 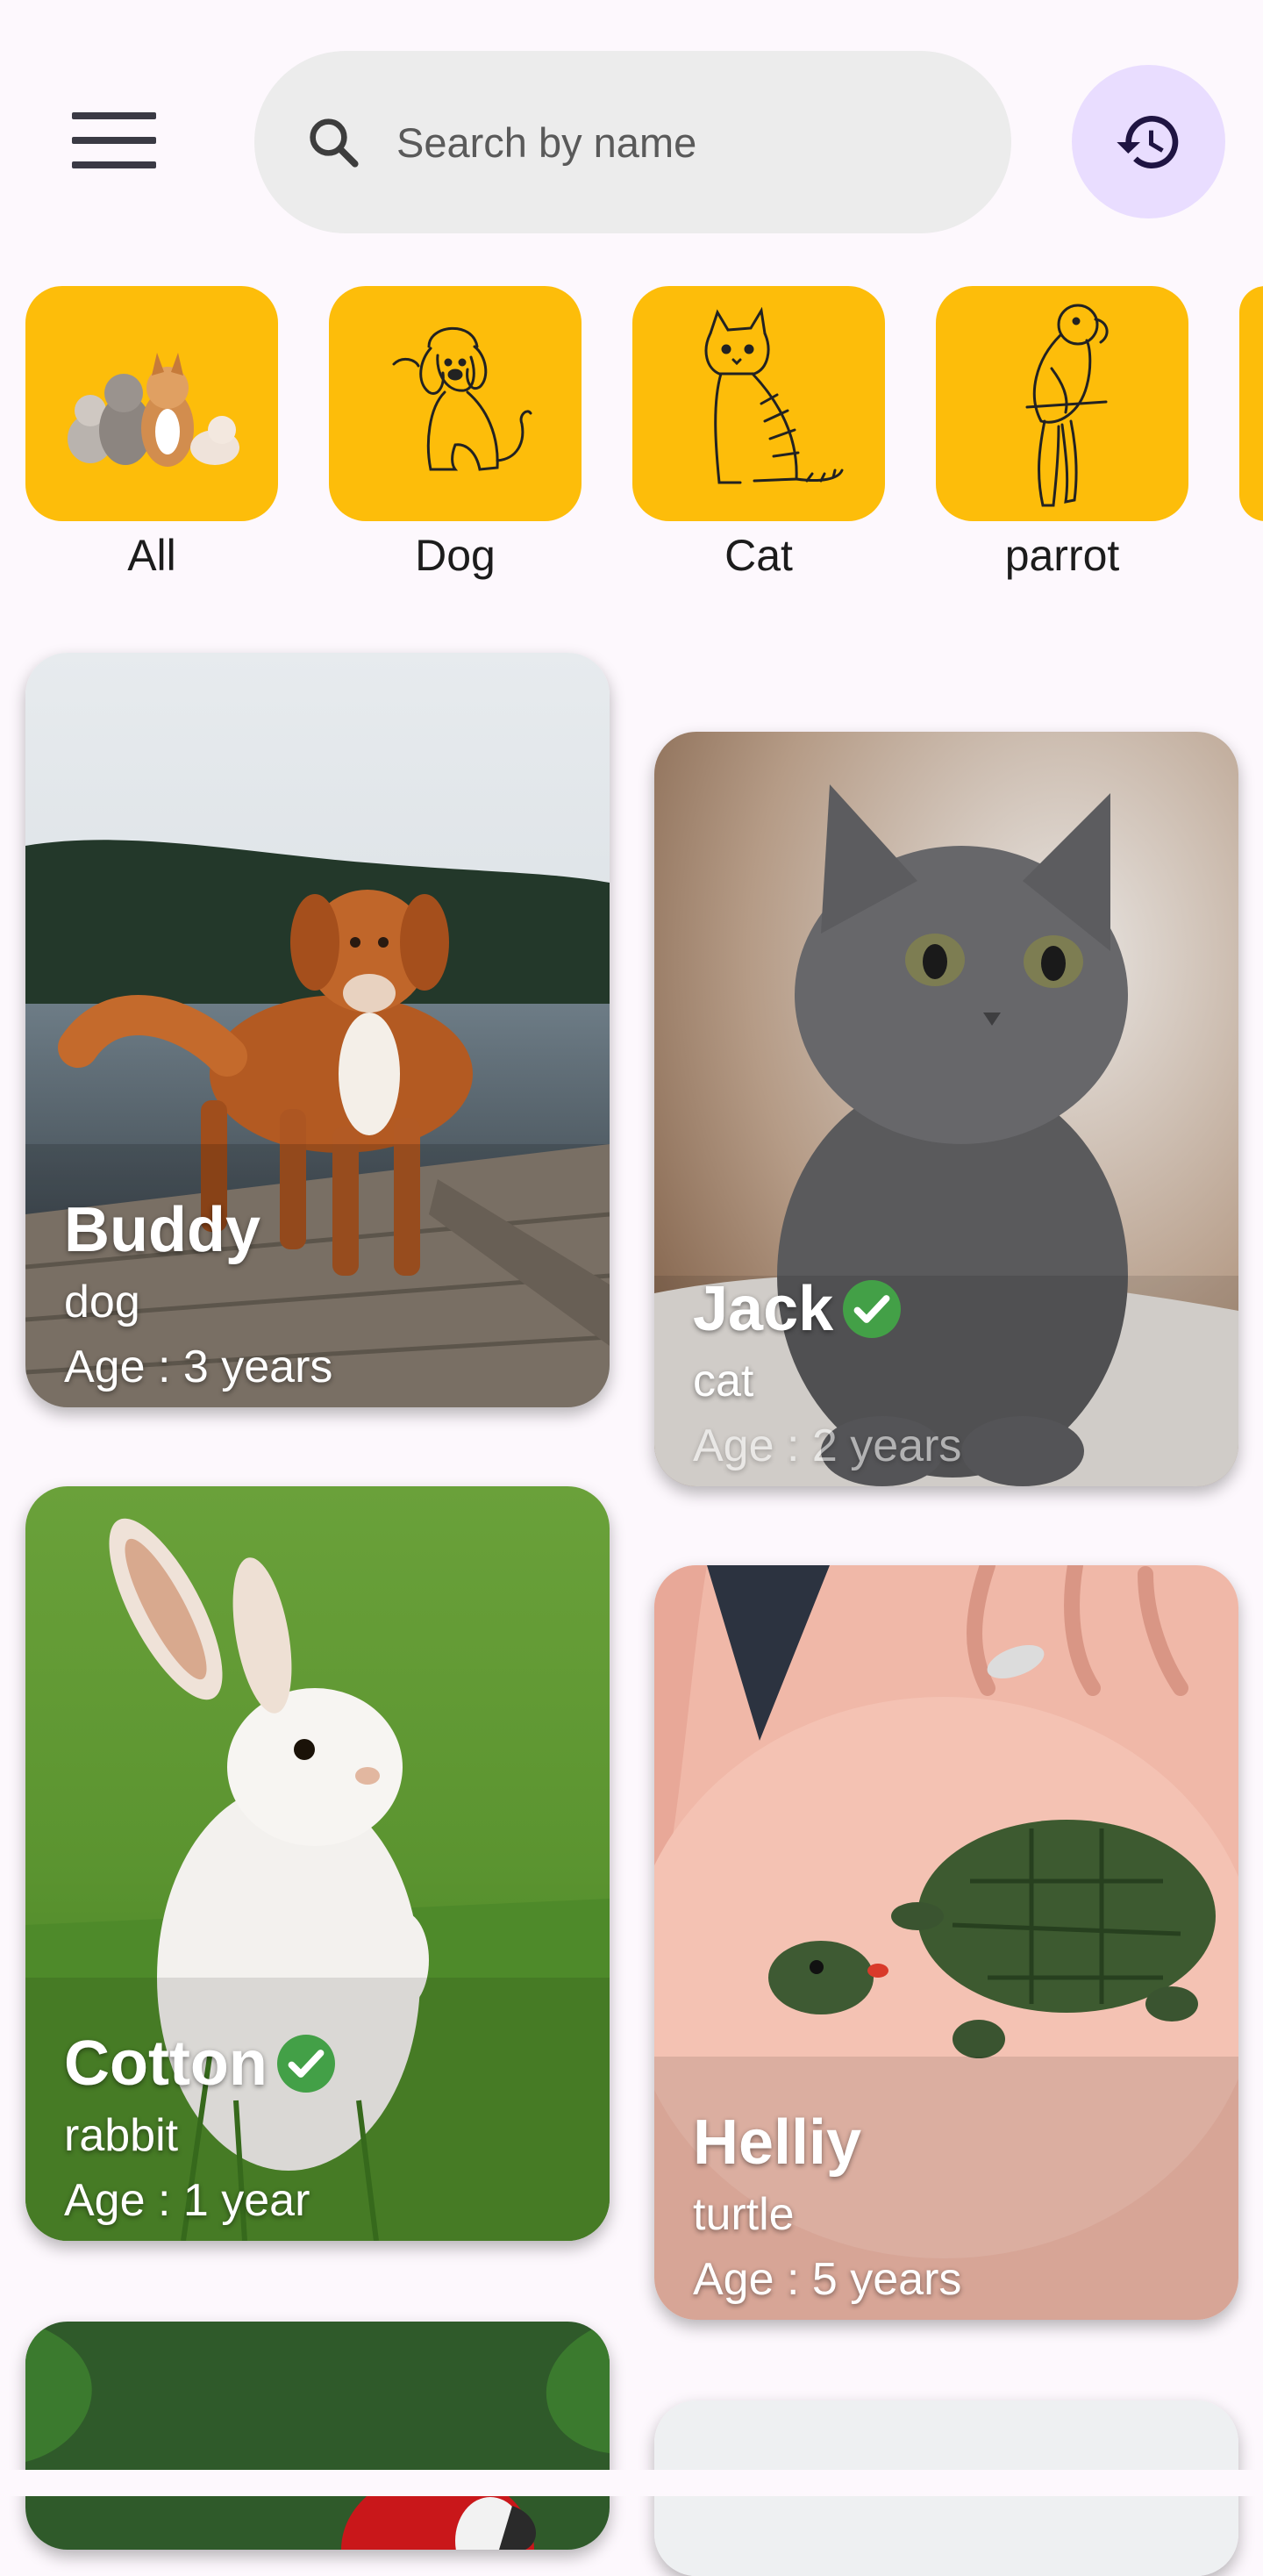 I want to click on pet-info: Buddy dog Age : 3 years, so click(x=198, y=1303).